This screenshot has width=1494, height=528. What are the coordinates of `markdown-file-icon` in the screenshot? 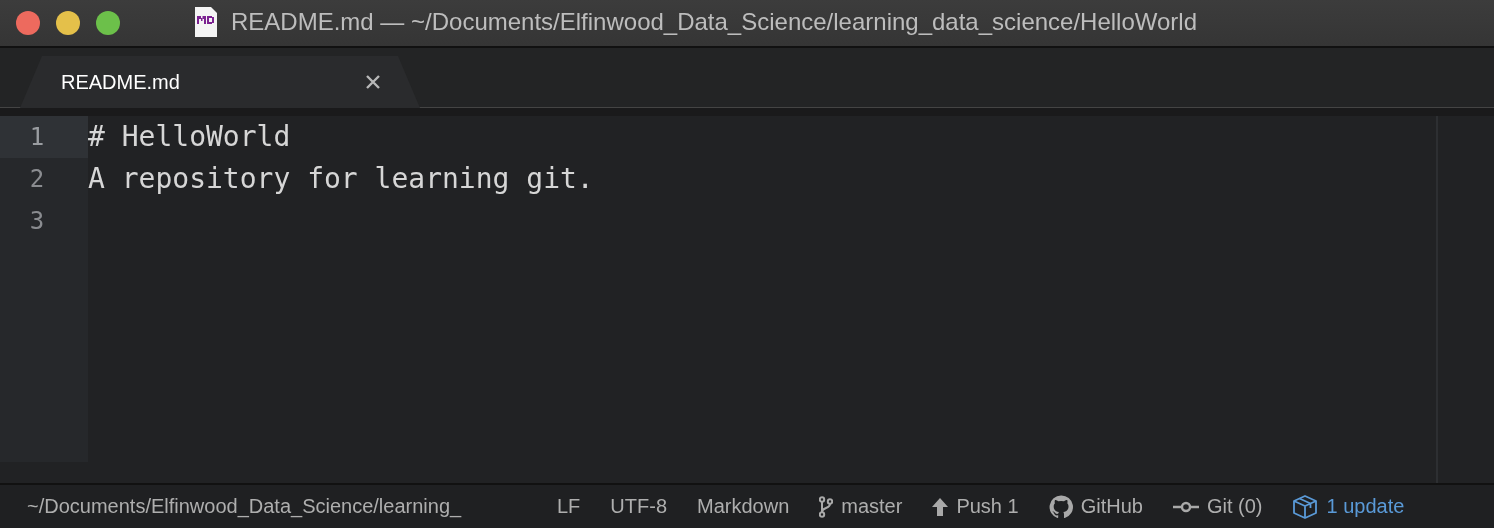 It's located at (206, 22).